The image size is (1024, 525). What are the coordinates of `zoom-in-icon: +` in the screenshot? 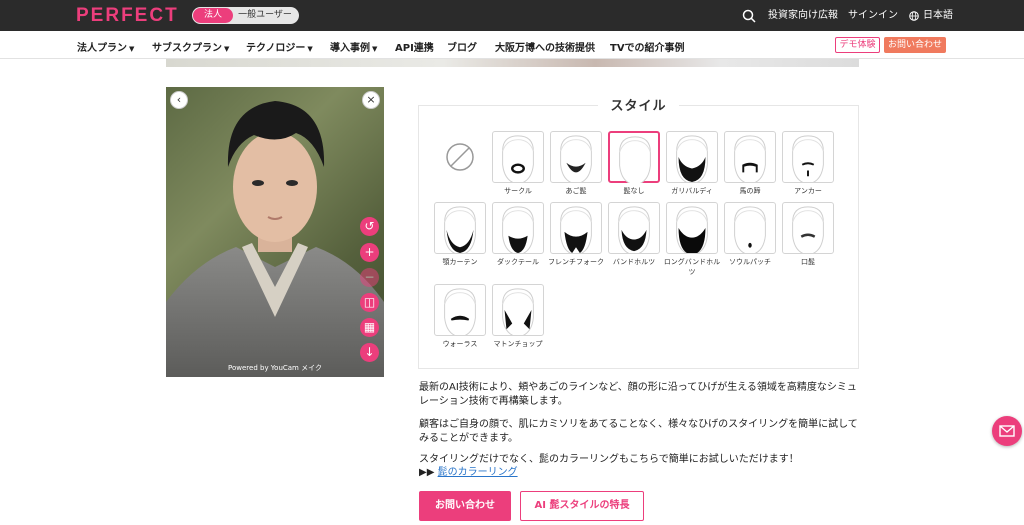 It's located at (369, 252).